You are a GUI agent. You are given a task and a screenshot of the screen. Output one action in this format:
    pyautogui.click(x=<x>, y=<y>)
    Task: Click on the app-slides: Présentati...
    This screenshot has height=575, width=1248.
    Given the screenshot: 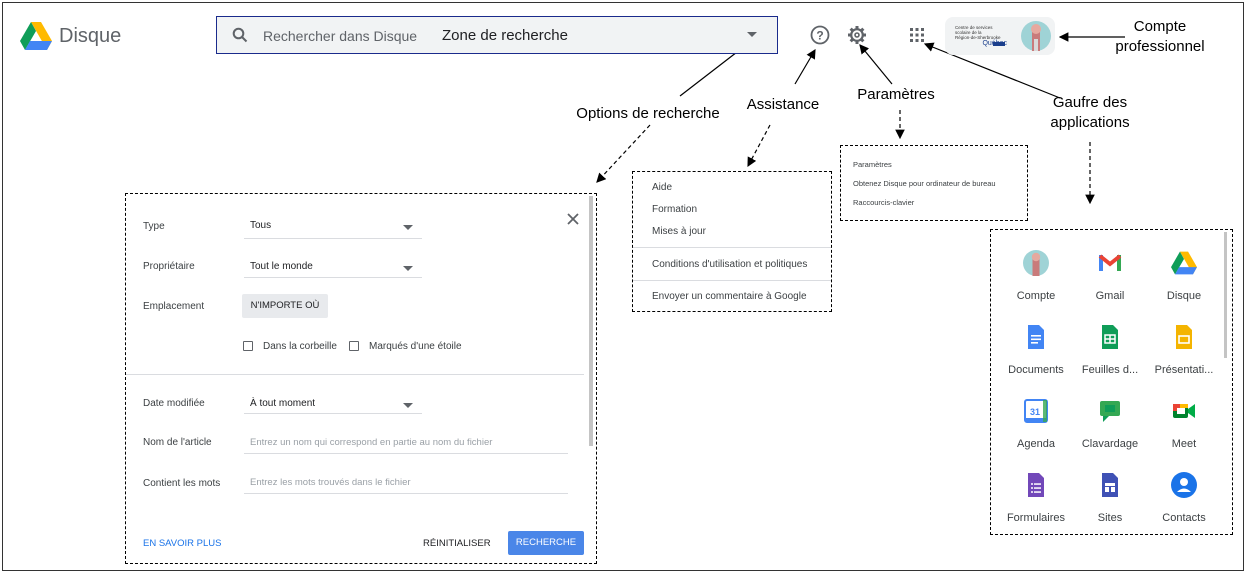 What is the action you would take?
    pyautogui.click(x=1184, y=350)
    